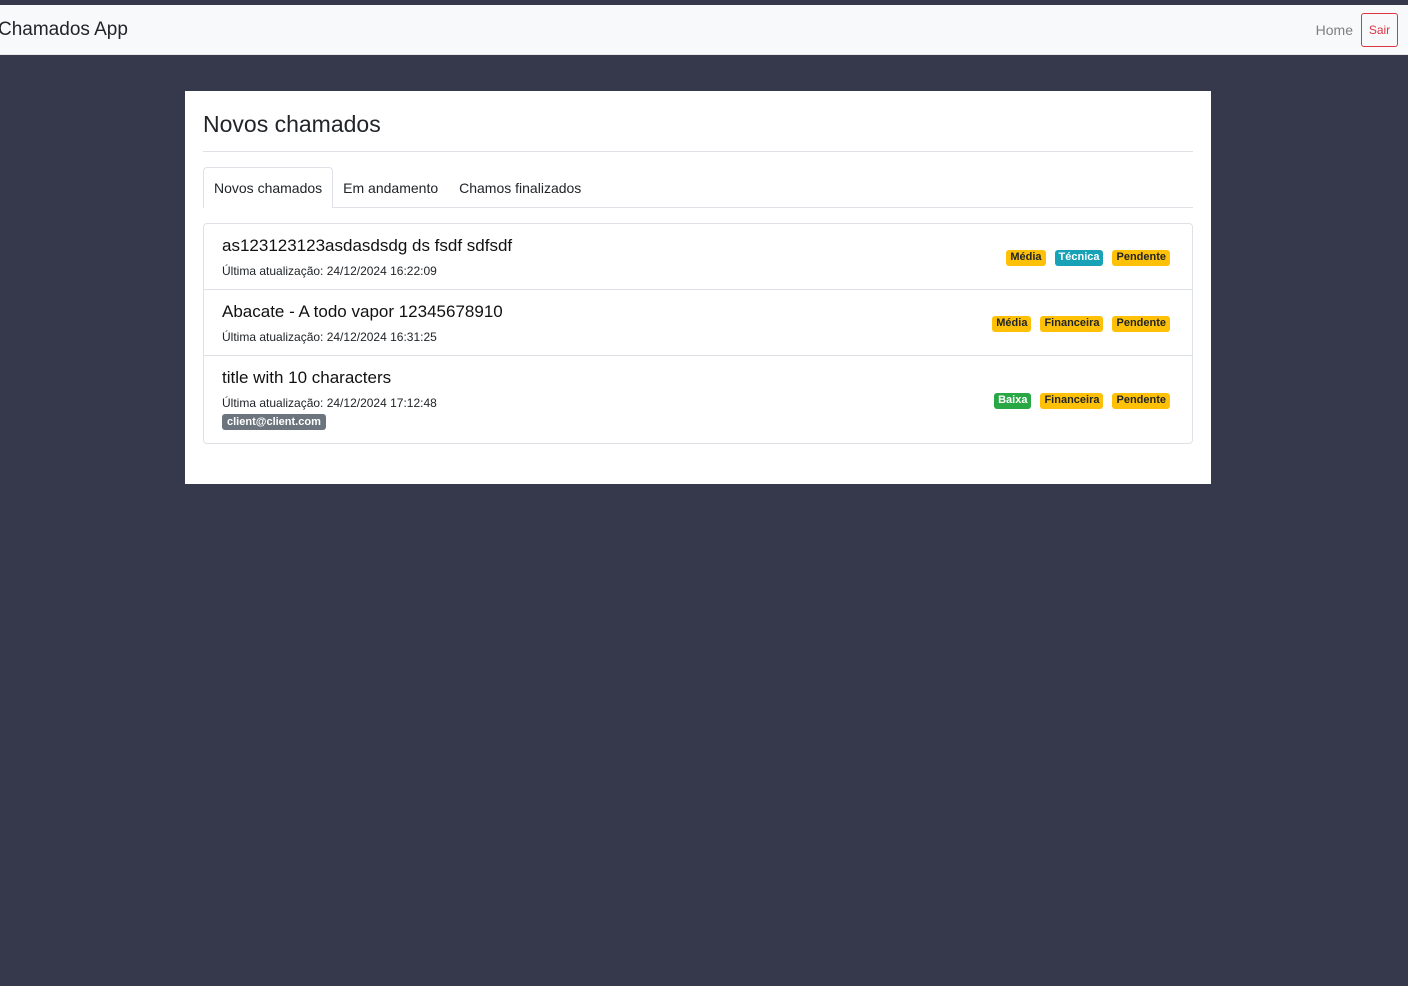 The height and width of the screenshot is (986, 1408). Describe the element at coordinates (64, 30) in the screenshot. I see `brand: Chamados App` at that location.